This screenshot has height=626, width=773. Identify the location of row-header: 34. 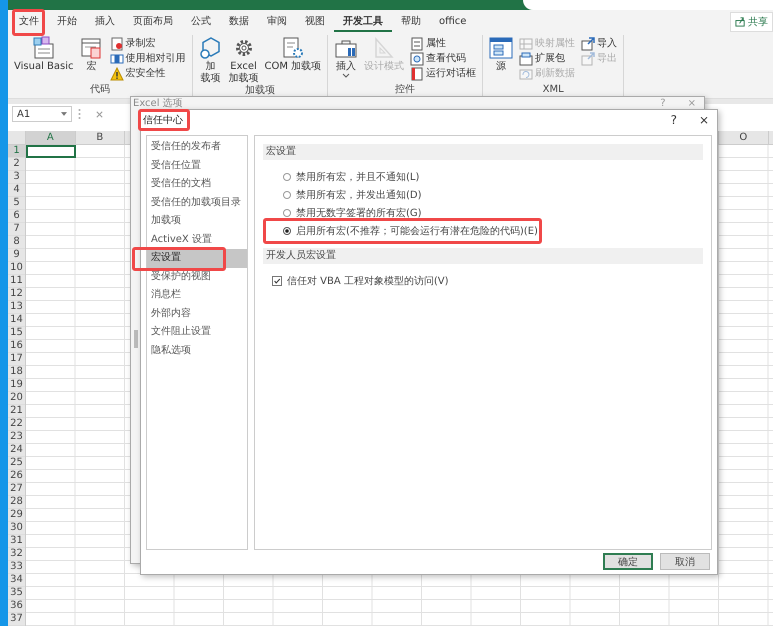
(16, 580).